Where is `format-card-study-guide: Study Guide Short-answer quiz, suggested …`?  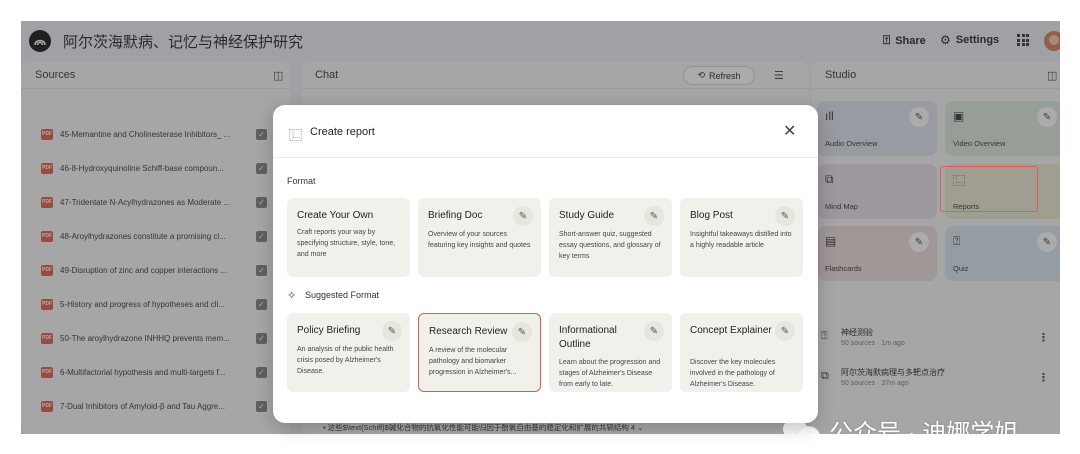 format-card-study-guide: Study Guide Short-answer quiz, suggested … is located at coordinates (610, 237).